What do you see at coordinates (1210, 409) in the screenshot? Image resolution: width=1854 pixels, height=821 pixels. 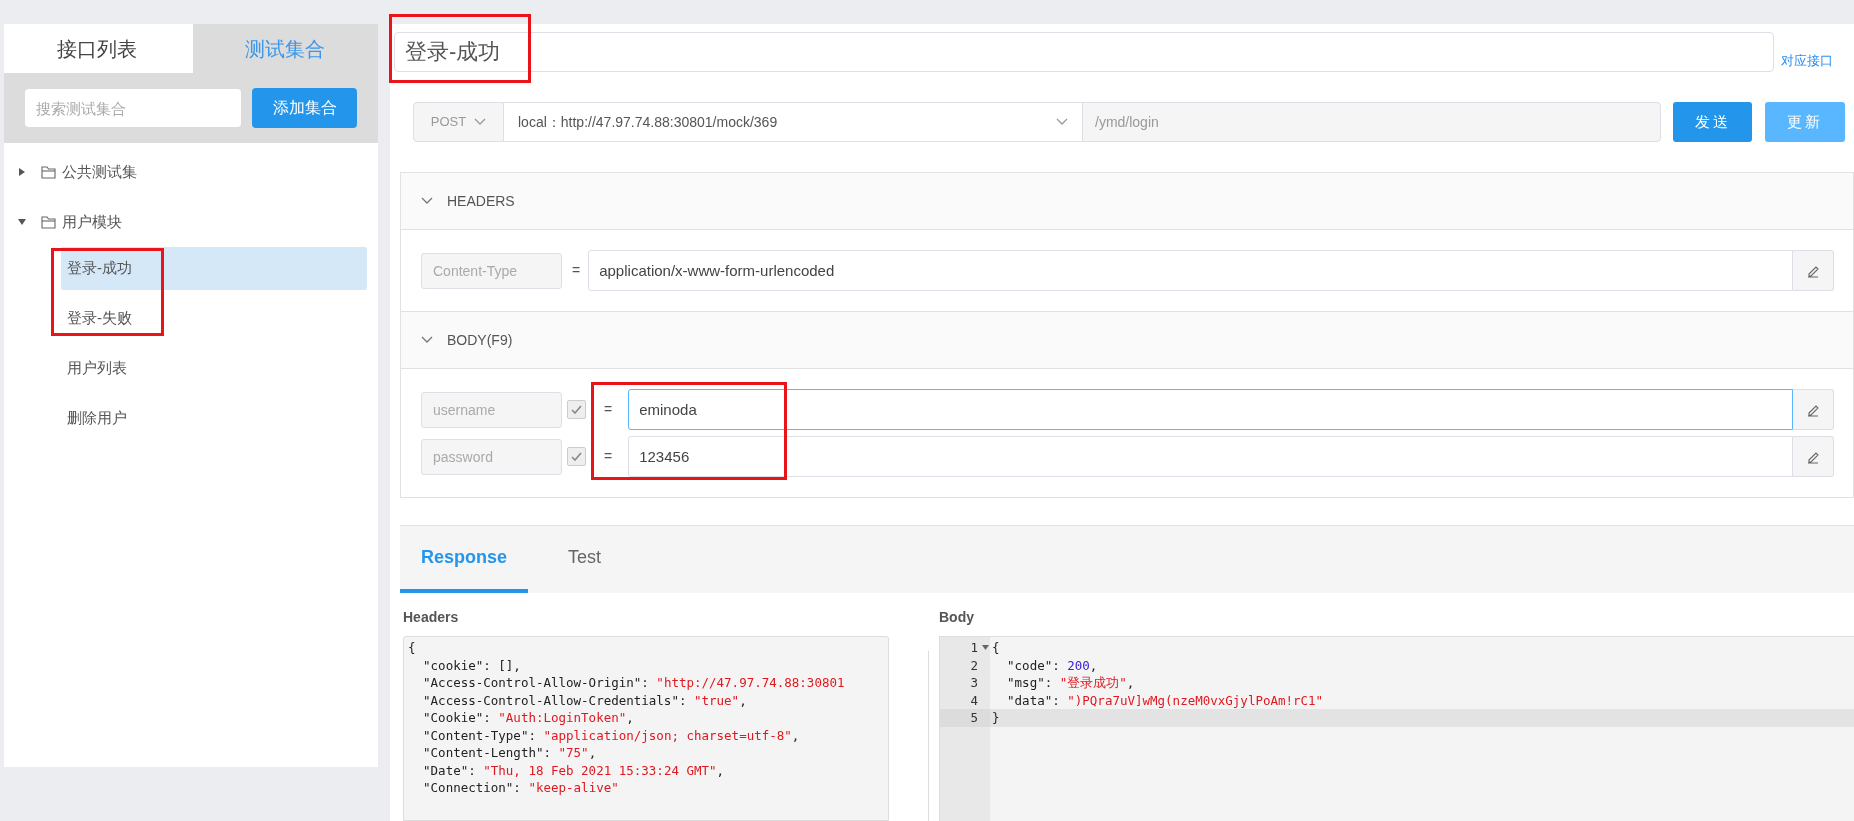 I see `value-field: eminoda` at bounding box center [1210, 409].